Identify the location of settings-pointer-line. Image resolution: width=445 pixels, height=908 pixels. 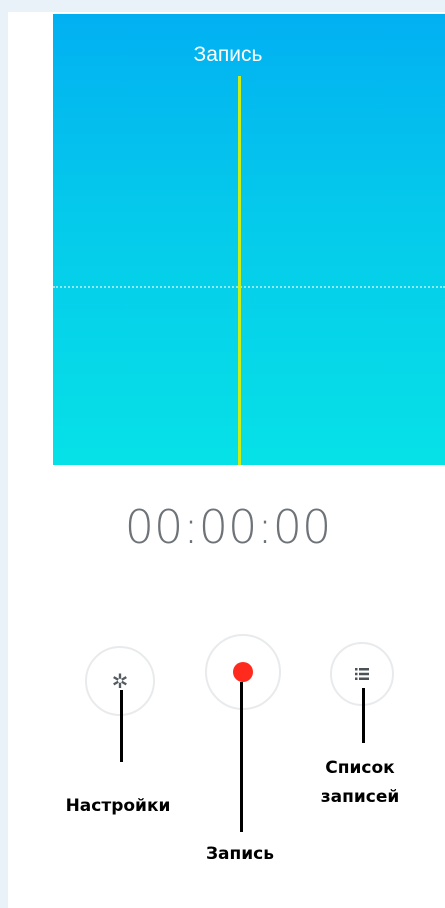
(121, 726).